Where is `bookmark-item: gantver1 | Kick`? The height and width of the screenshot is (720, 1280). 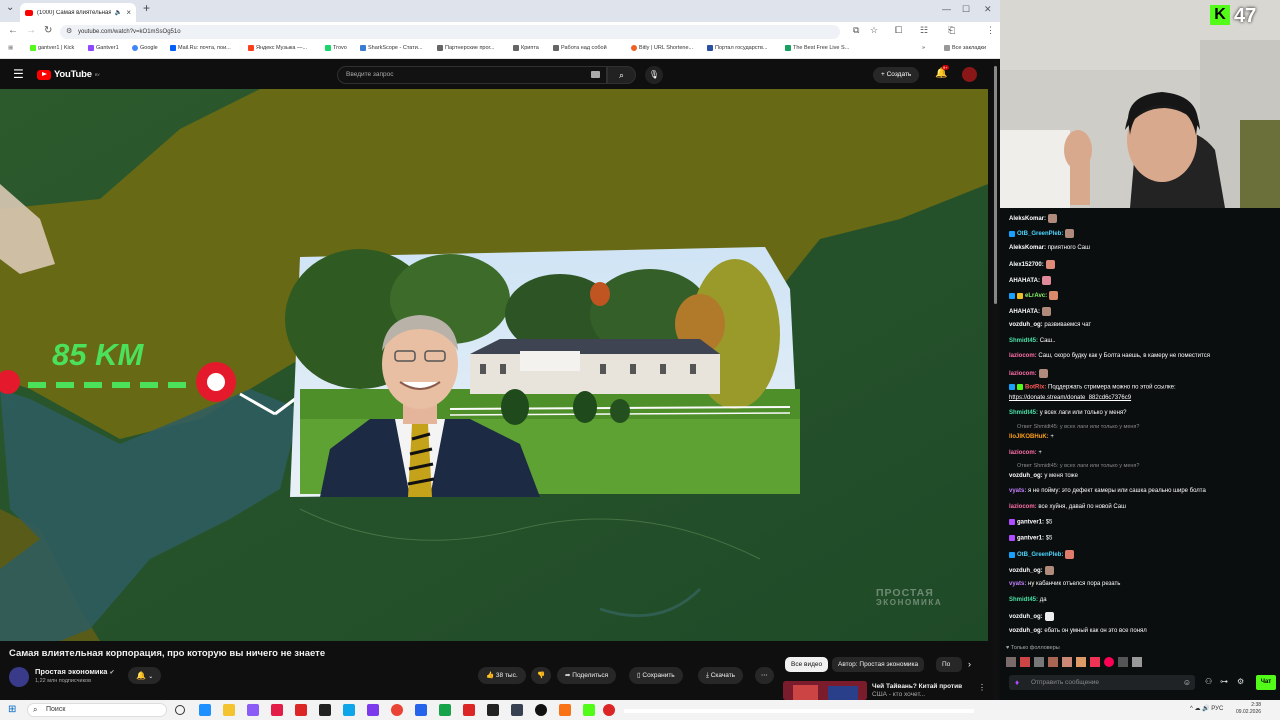 bookmark-item: gantver1 | Kick is located at coordinates (52, 48).